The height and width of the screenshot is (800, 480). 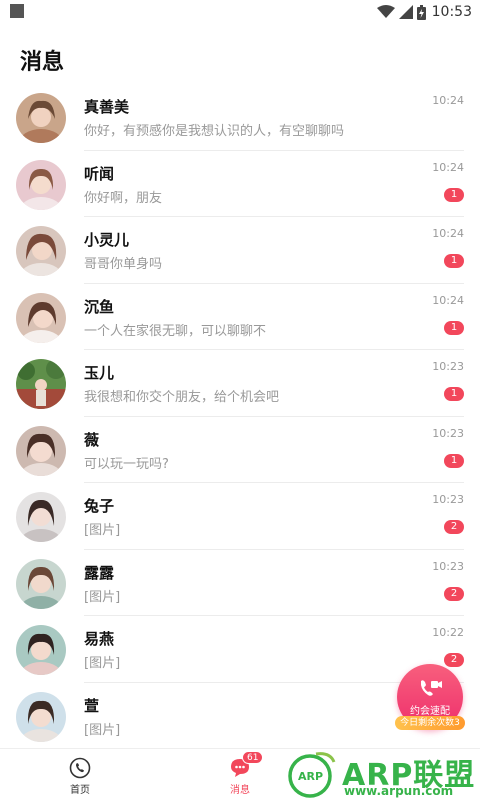 What do you see at coordinates (421, 12) in the screenshot?
I see `battery-icon` at bounding box center [421, 12].